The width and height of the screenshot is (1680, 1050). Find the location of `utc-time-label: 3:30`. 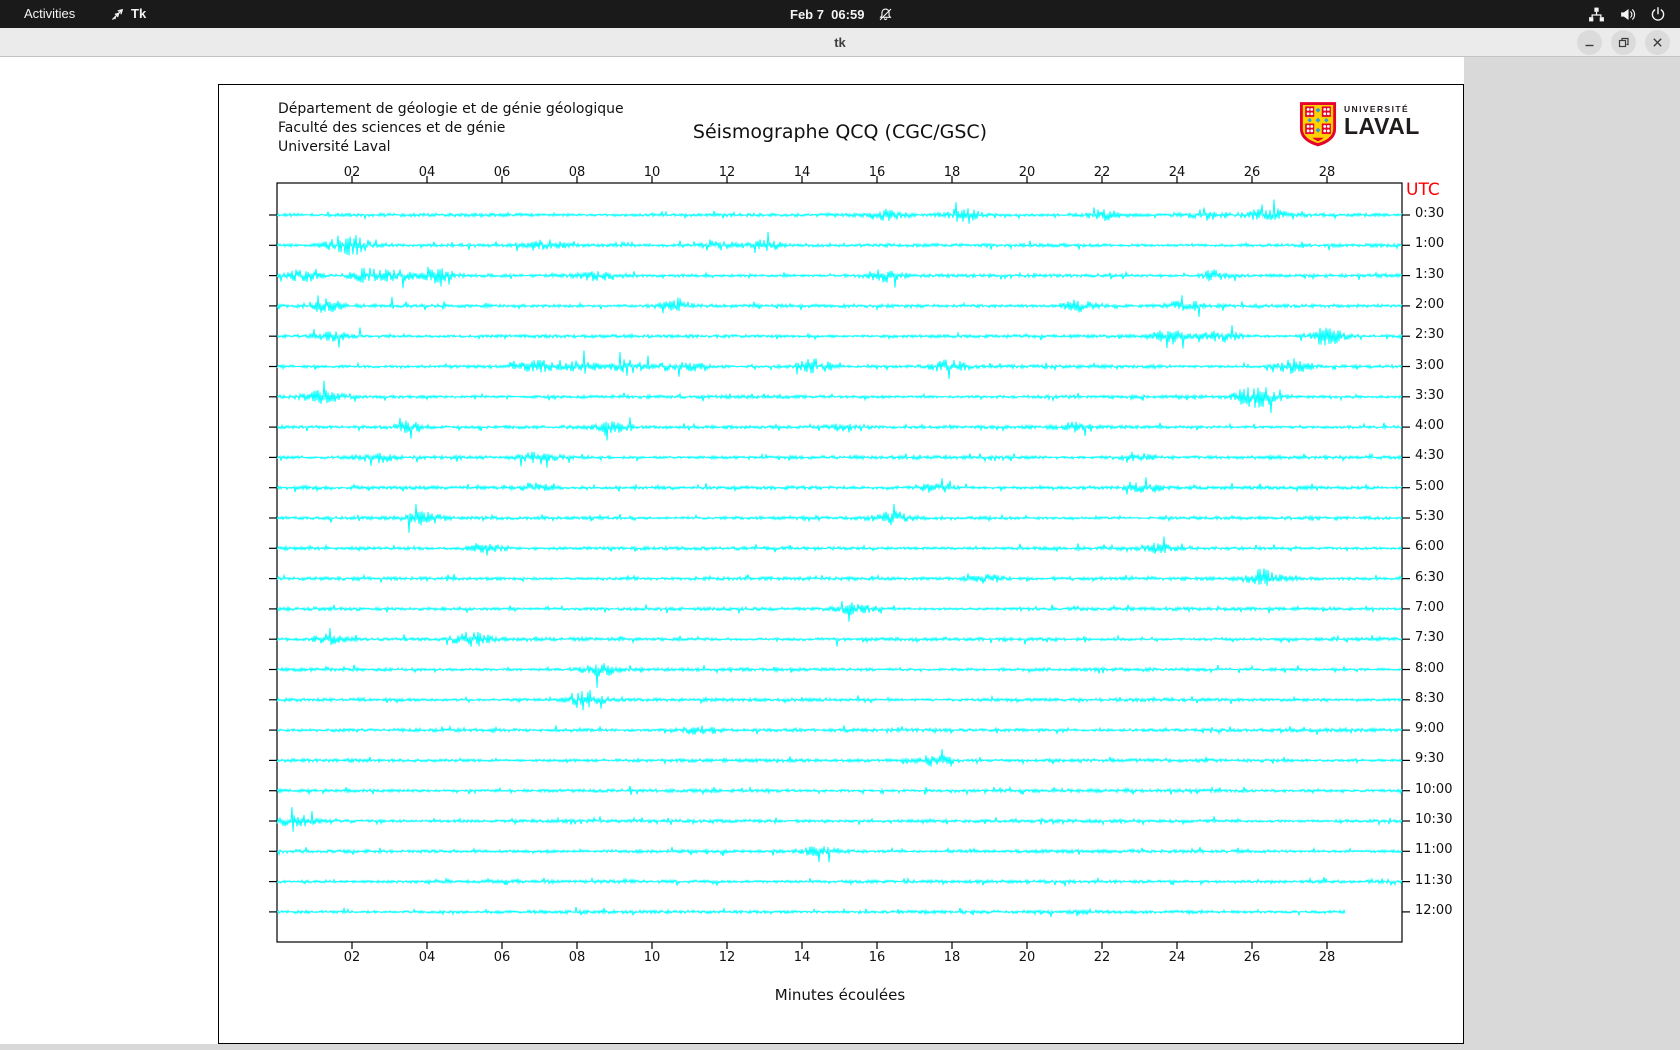

utc-time-label: 3:30 is located at coordinates (1430, 395).